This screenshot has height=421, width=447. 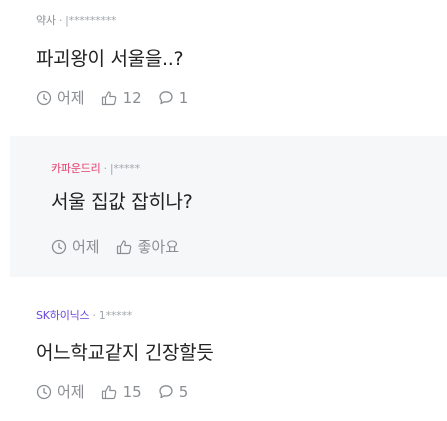 What do you see at coordinates (46, 20) in the screenshot?
I see `company-name: 약사` at bounding box center [46, 20].